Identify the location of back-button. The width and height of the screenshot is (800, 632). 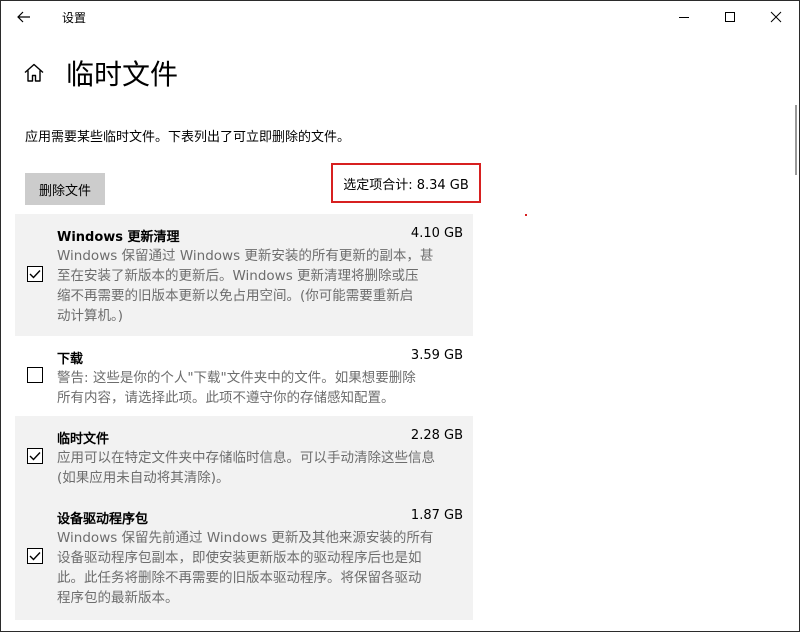
(24, 17).